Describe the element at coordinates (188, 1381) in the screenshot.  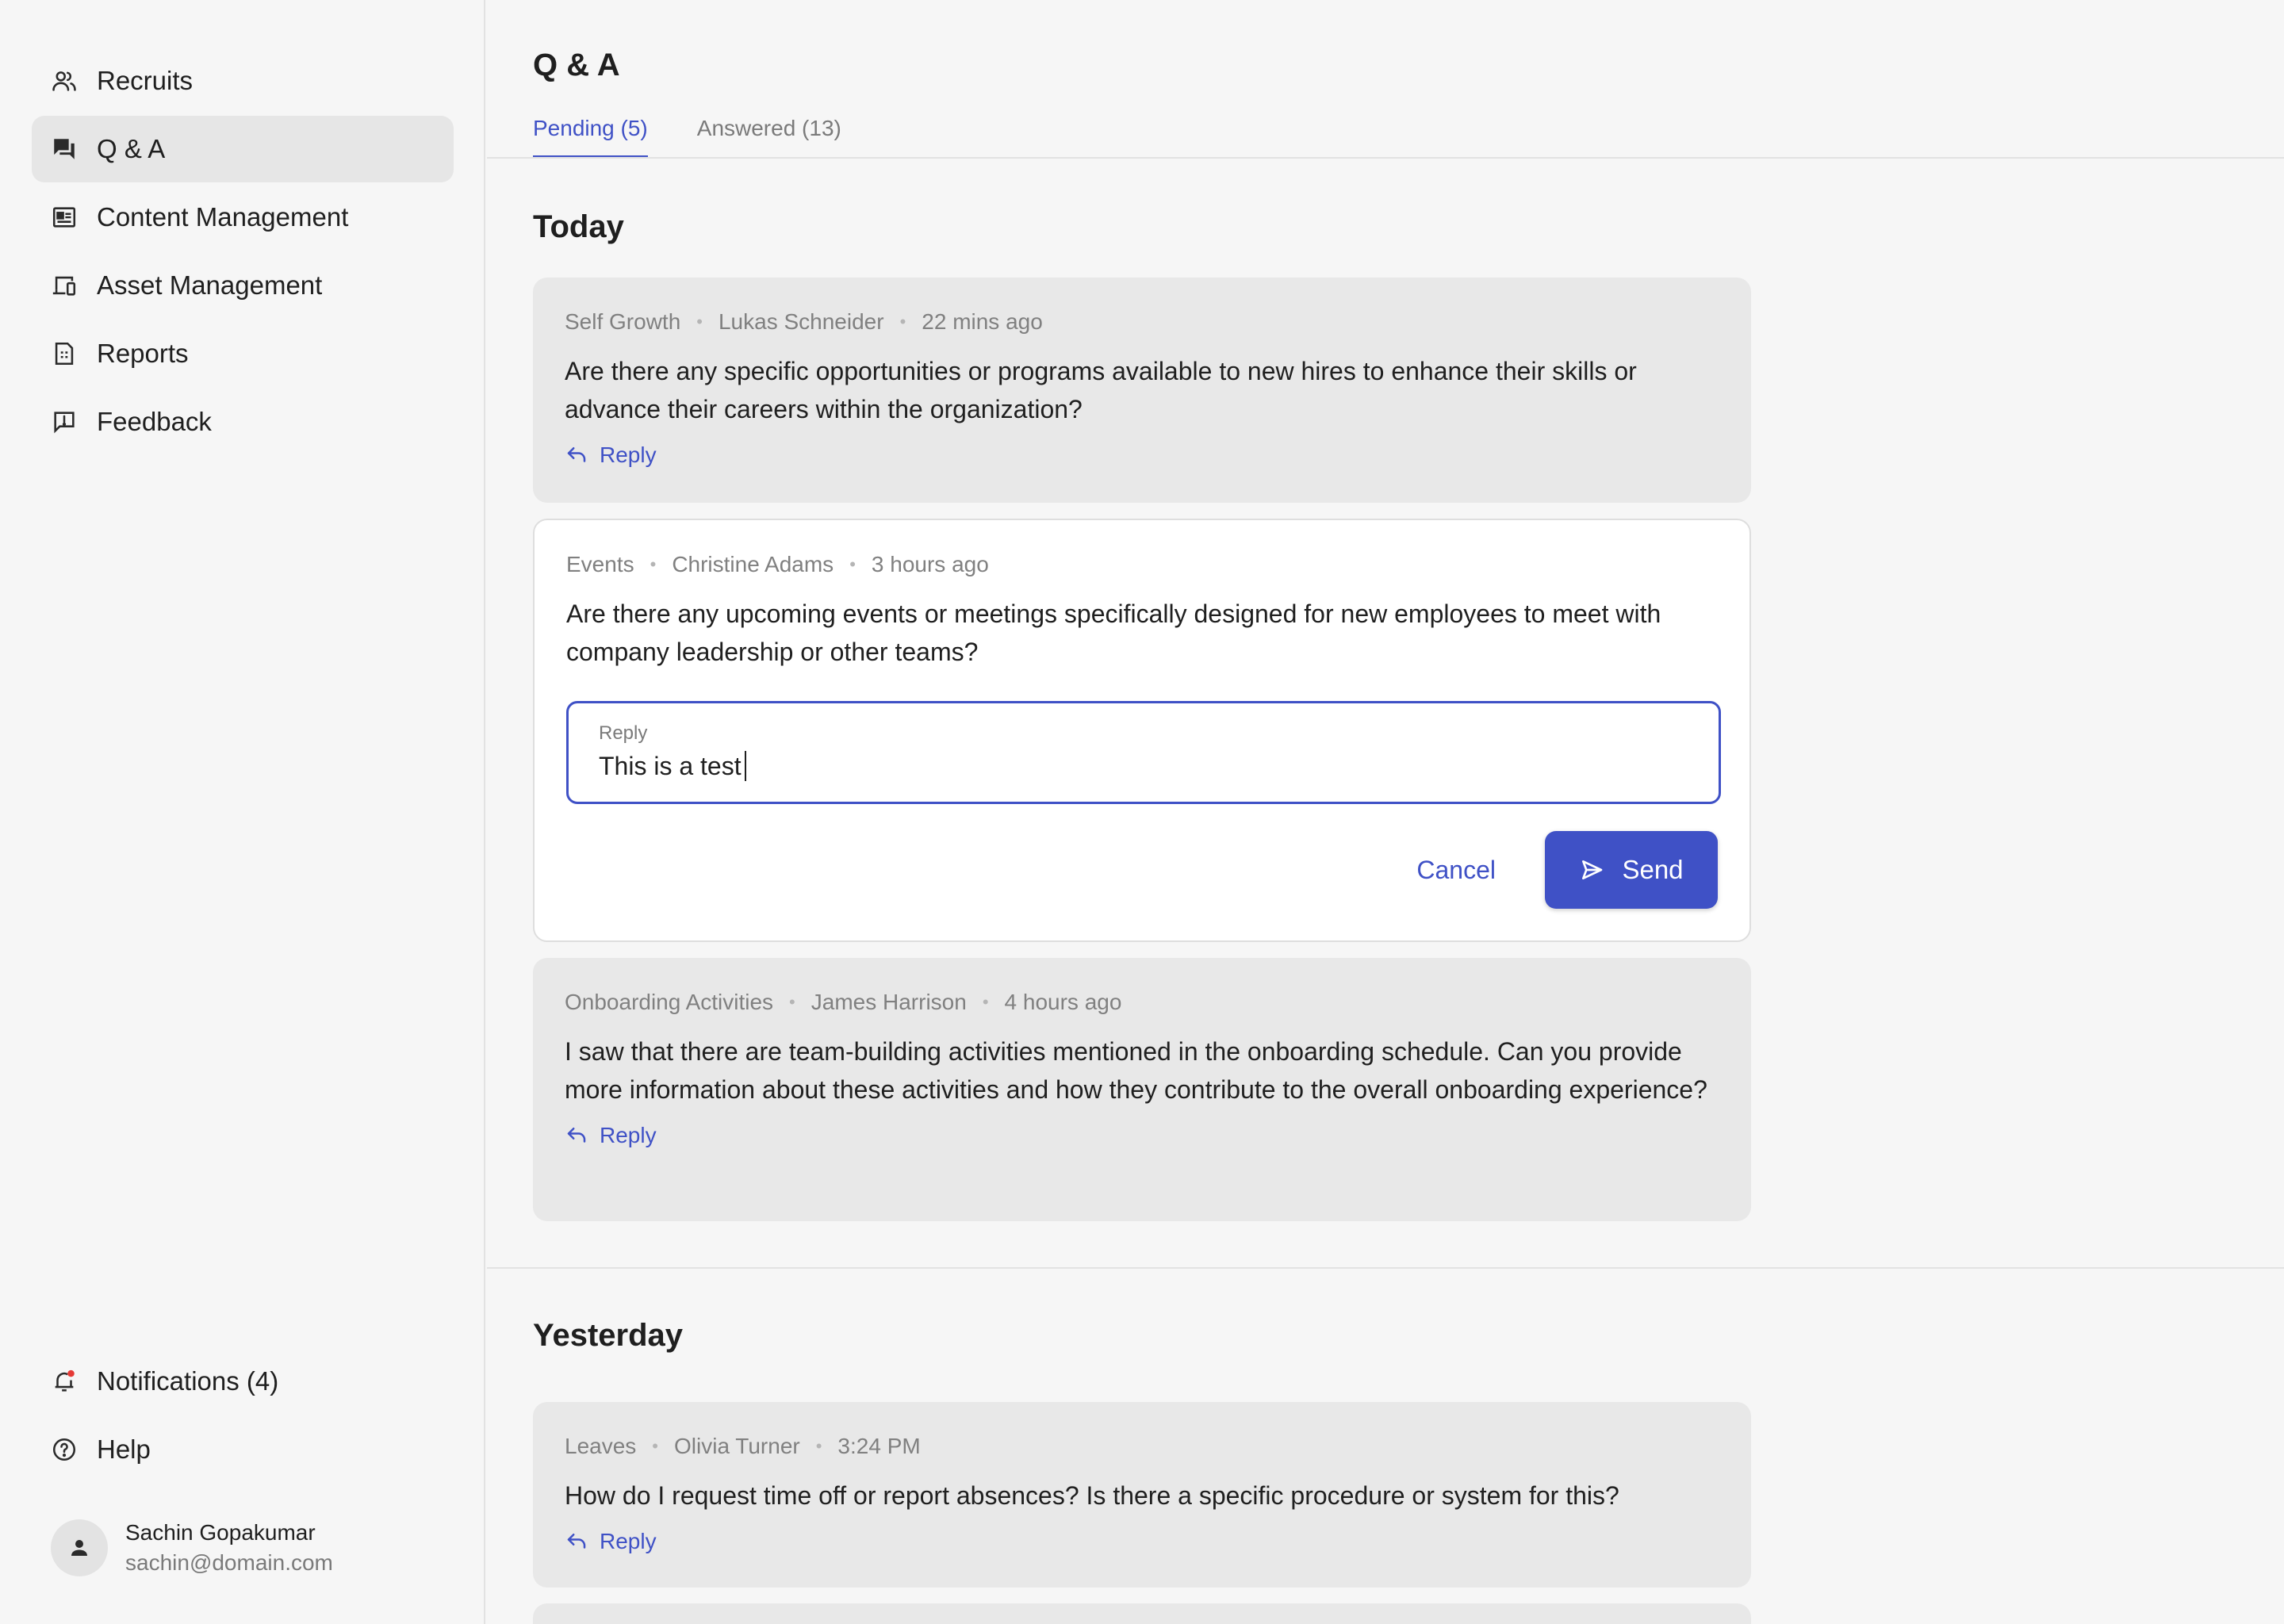
I see `sidebar-item-label: Notifications (4)` at that location.